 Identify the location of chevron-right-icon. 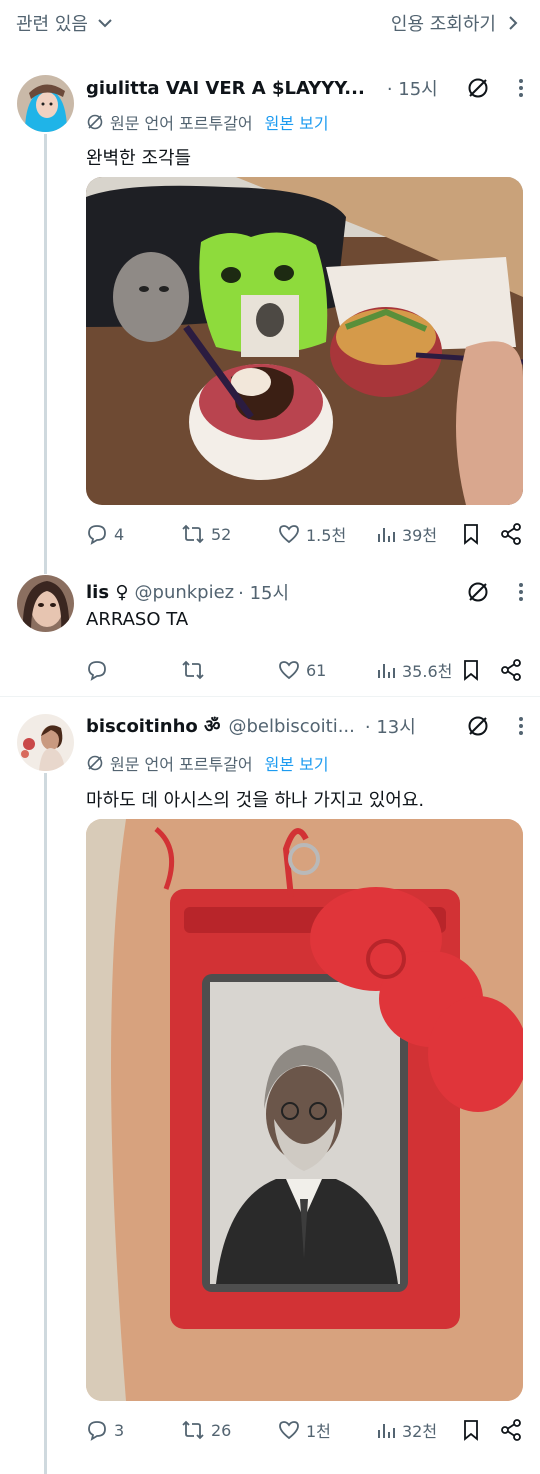
(513, 23).